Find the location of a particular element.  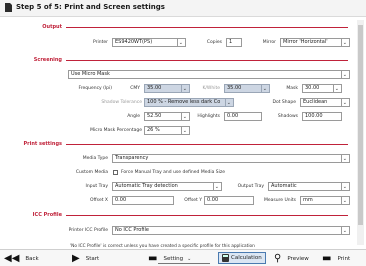

offset-x-label: Offset X is located at coordinates (98, 200).